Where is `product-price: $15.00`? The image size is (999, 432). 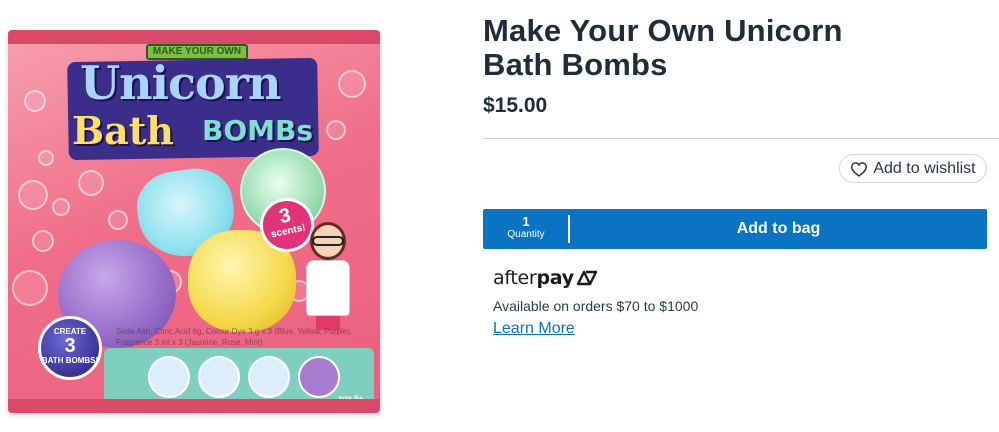
product-price: $15.00 is located at coordinates (515, 105).